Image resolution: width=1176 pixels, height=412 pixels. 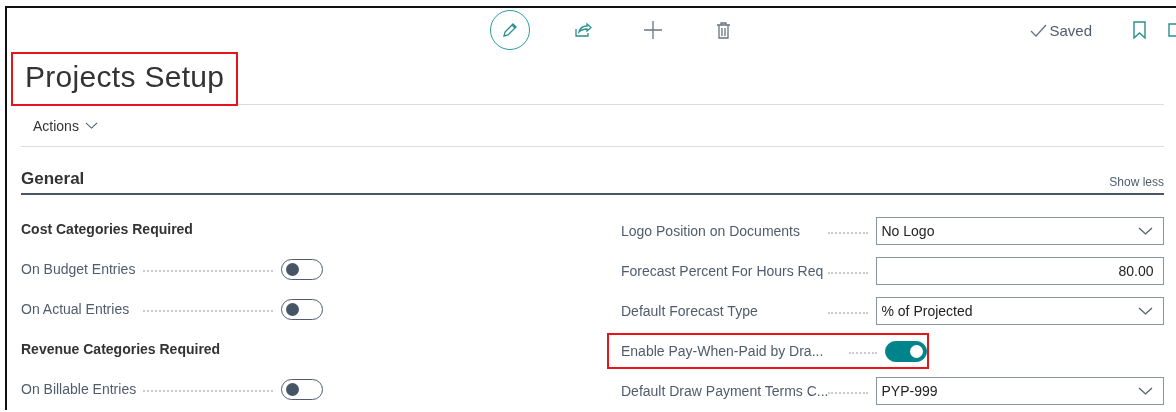 I want to click on group-heading: Cost Categories Required, so click(x=107, y=229).